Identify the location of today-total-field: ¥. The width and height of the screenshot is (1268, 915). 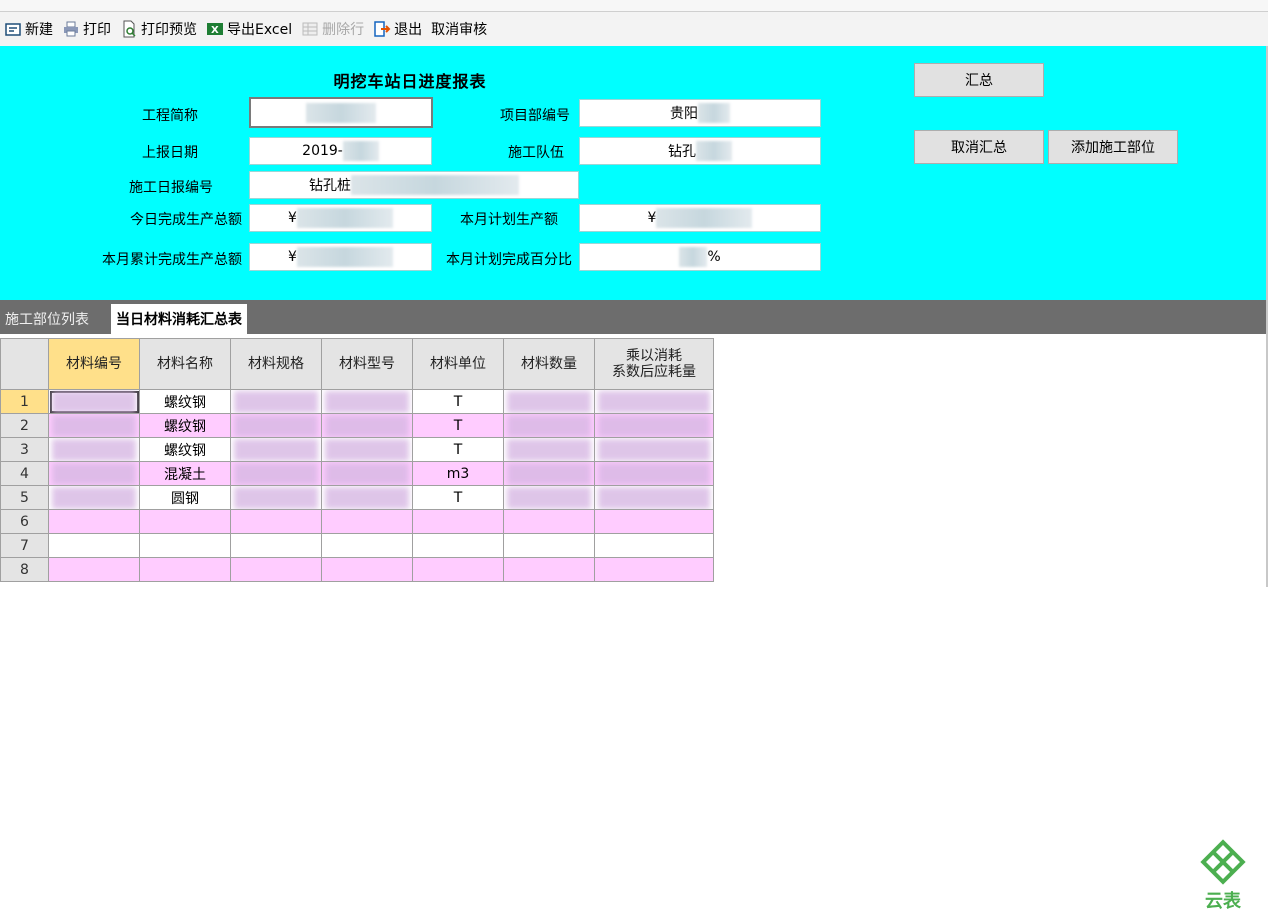
(340, 218).